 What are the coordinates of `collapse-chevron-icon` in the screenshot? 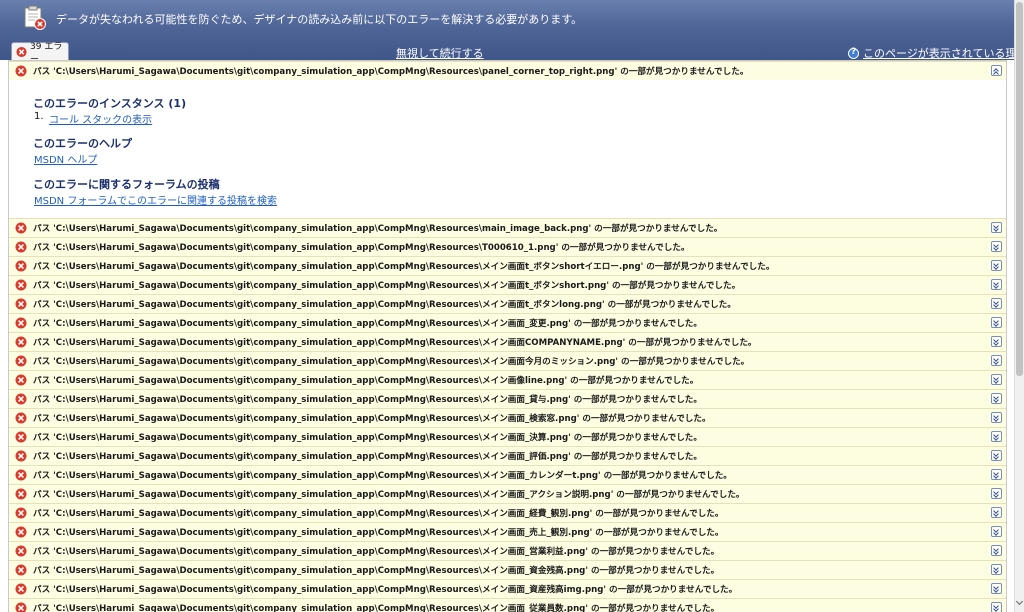 It's located at (996, 70).